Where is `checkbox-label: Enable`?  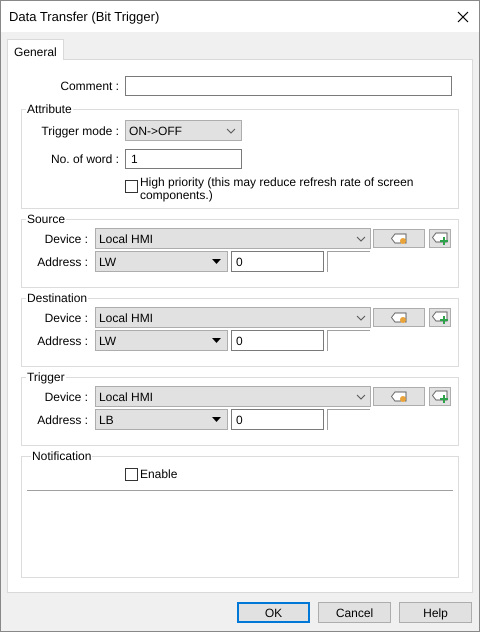
checkbox-label: Enable is located at coordinates (159, 474).